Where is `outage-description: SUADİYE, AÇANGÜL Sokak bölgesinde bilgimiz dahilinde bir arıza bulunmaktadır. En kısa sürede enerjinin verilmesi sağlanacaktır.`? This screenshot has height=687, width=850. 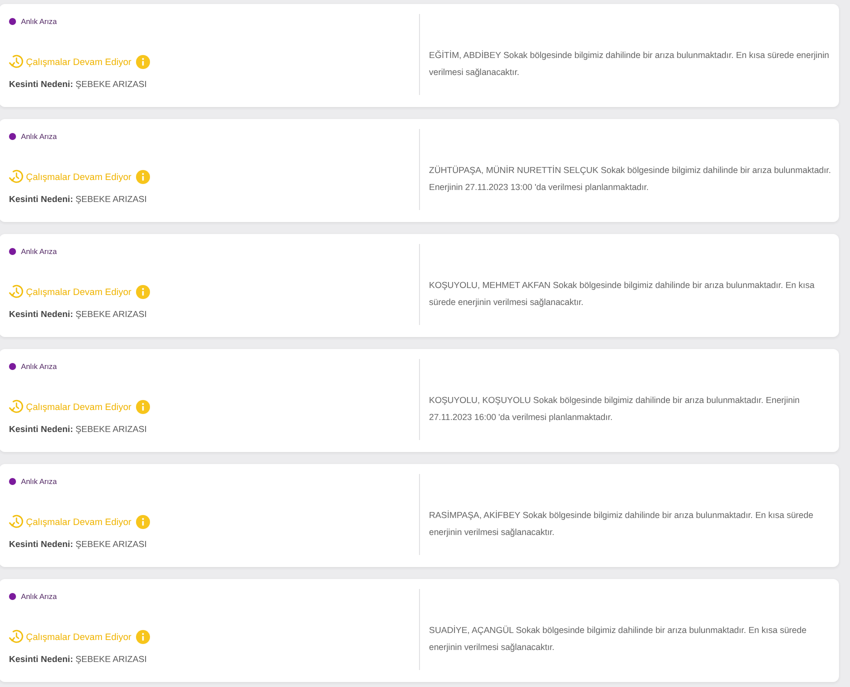 outage-description: SUADİYE, AÇANGÜL Sokak bölgesinde bilgimiz dahilinde bir arıza bulunmaktadır. En kısa sürede enerjinin verilmesi sağlanacaktır. is located at coordinates (618, 639).